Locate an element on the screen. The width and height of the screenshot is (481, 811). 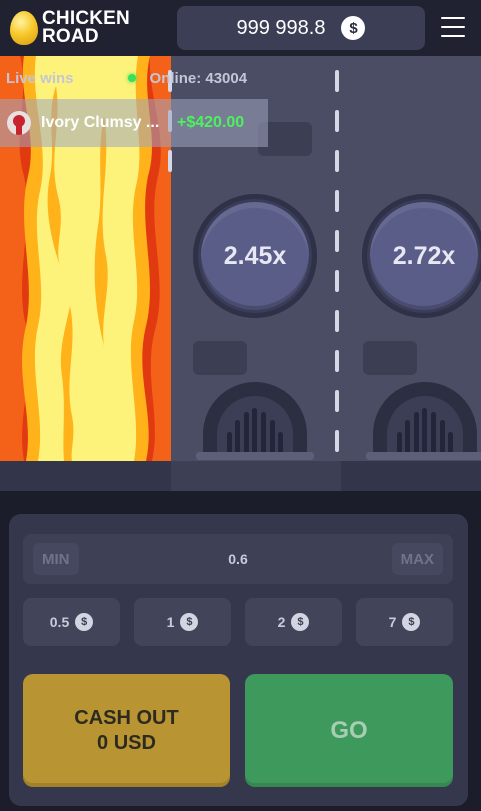
cash-out-button: CASH OUT 0 USD is located at coordinates (126, 730).